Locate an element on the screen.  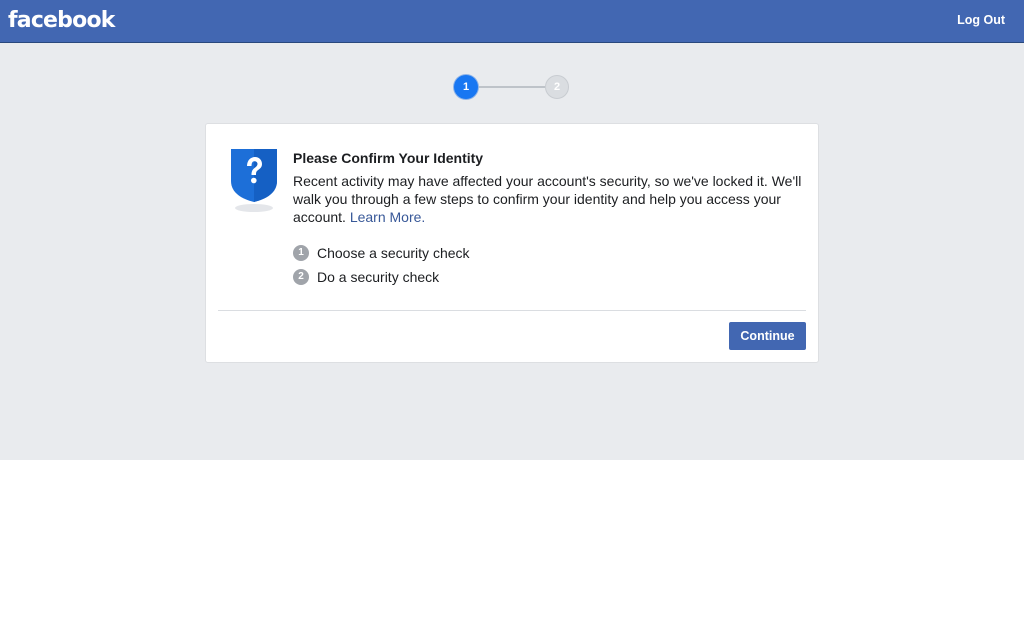
top-bar: facebook Log Out is located at coordinates (512, 21).